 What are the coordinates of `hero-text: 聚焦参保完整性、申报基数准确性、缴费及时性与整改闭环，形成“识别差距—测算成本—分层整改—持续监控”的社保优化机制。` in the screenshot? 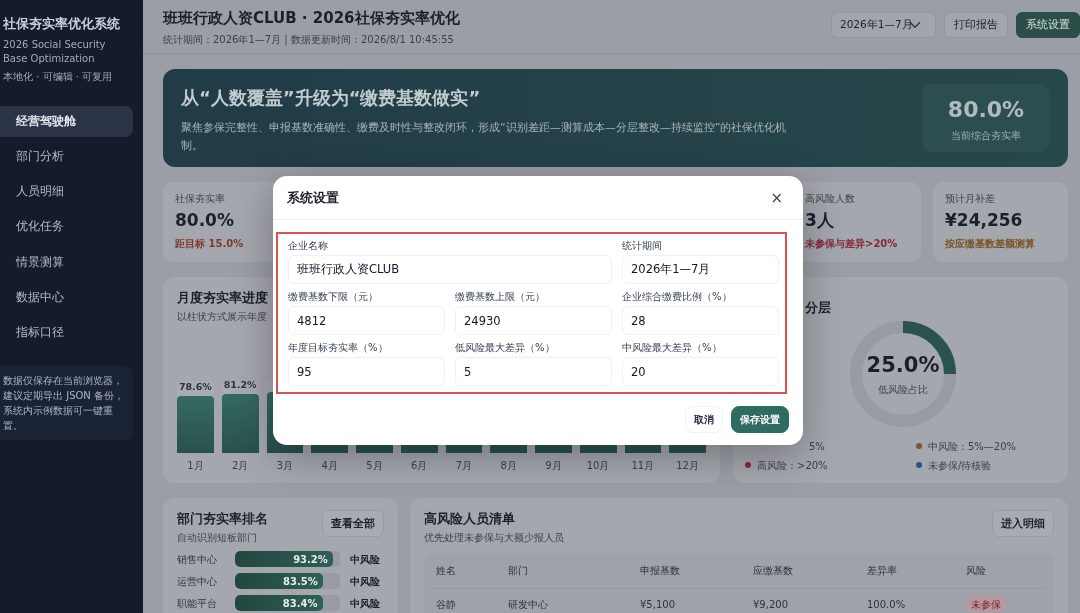 It's located at (484, 137).